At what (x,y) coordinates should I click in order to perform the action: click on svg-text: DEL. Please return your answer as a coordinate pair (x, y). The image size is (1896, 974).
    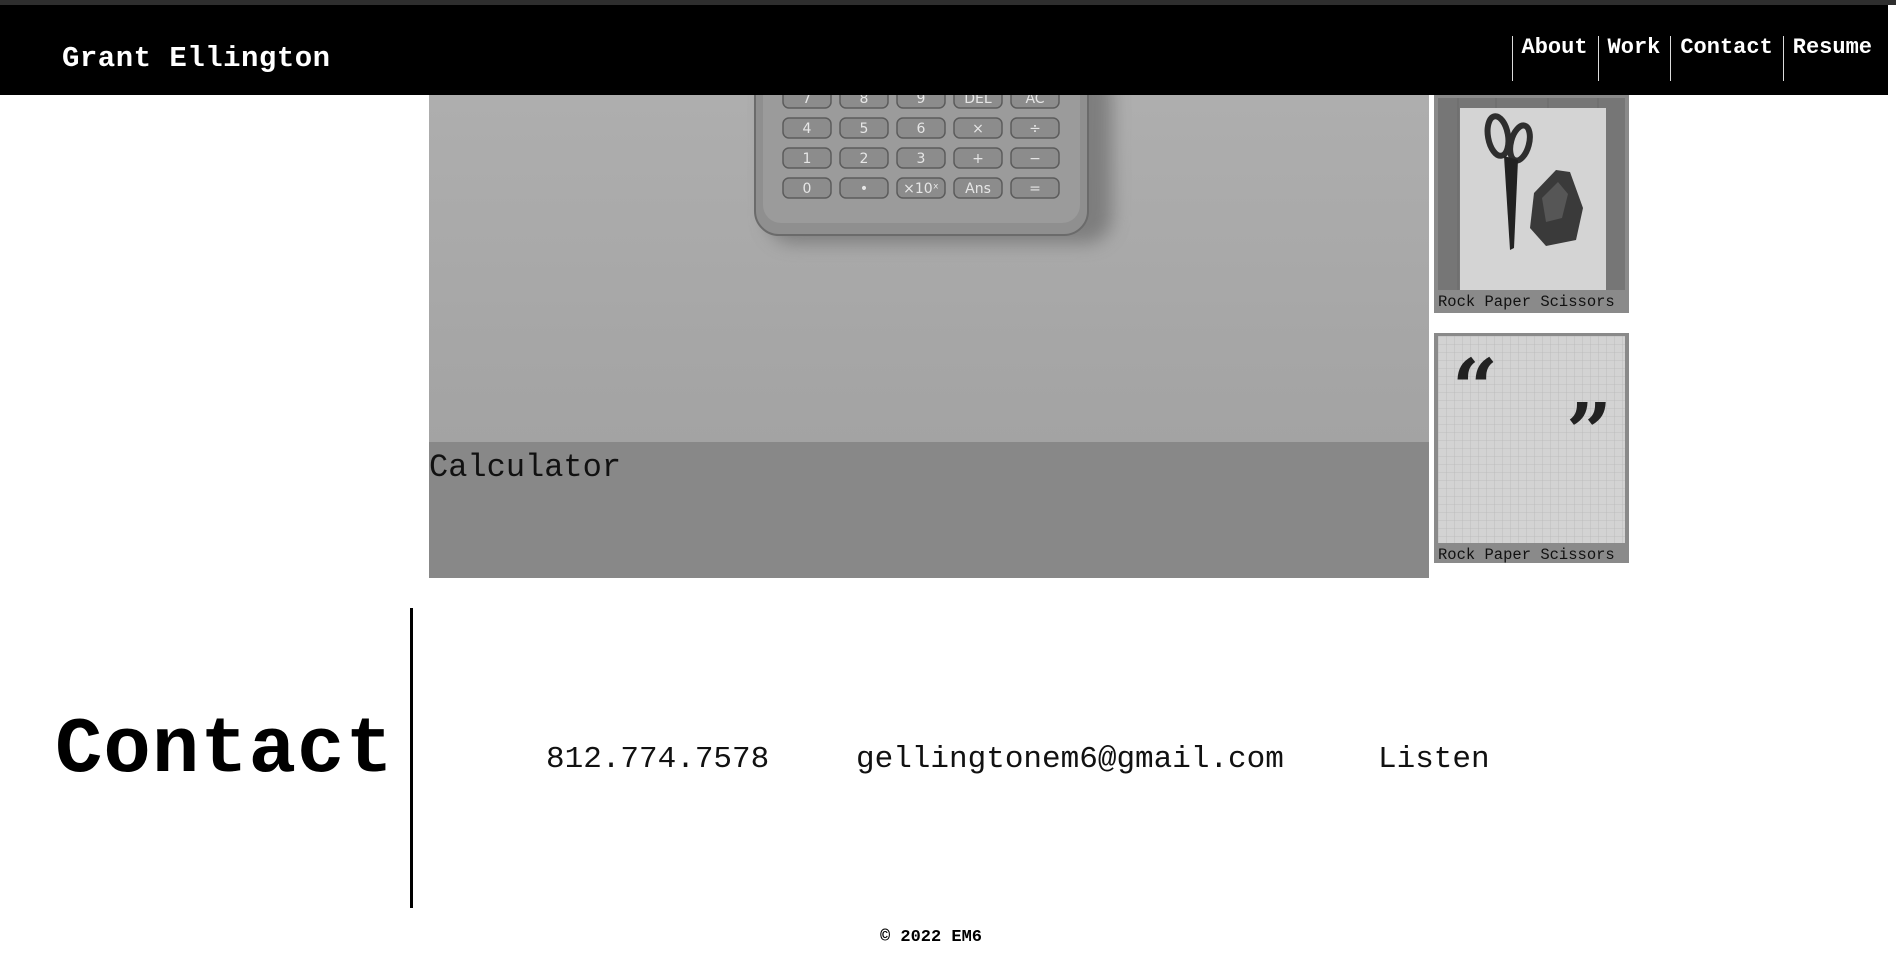
    Looking at the image, I should click on (978, 101).